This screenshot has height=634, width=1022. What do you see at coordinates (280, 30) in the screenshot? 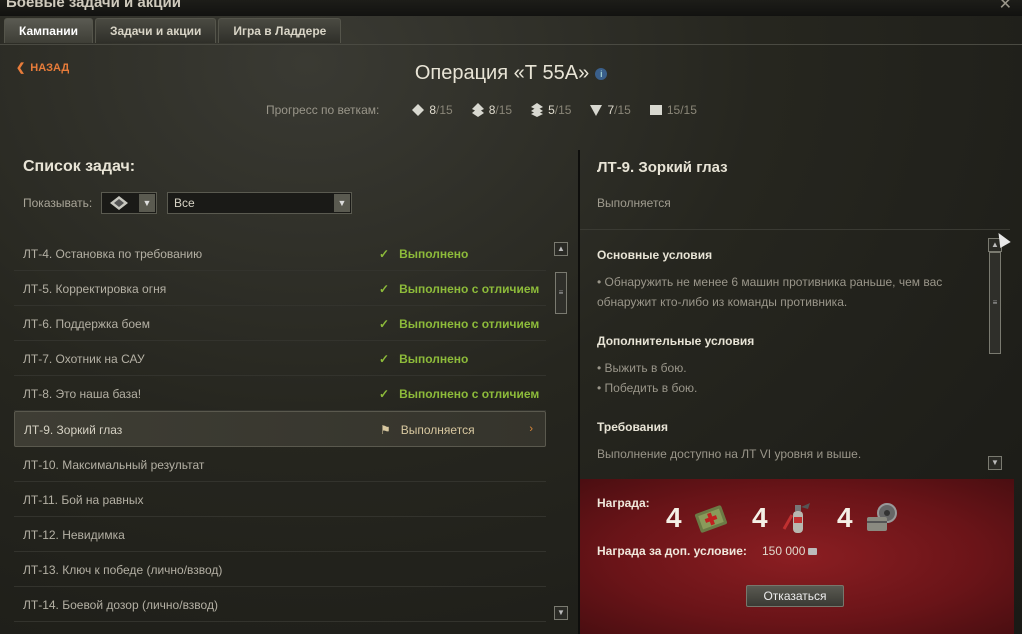
I see `tab-ladder: Игра в Ладдере` at bounding box center [280, 30].